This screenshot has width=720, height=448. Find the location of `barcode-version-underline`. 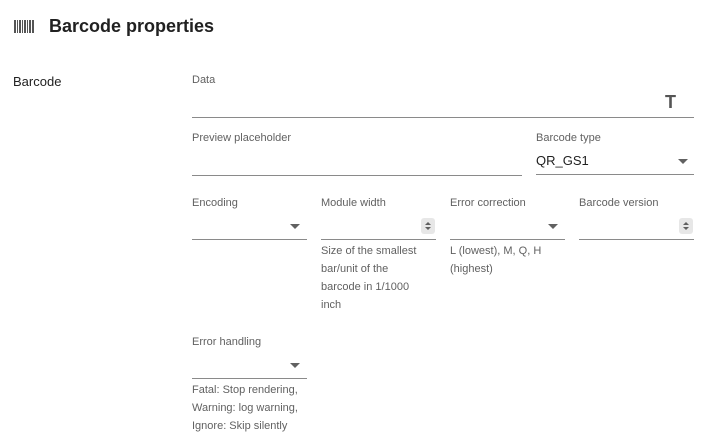

barcode-version-underline is located at coordinates (636, 239).